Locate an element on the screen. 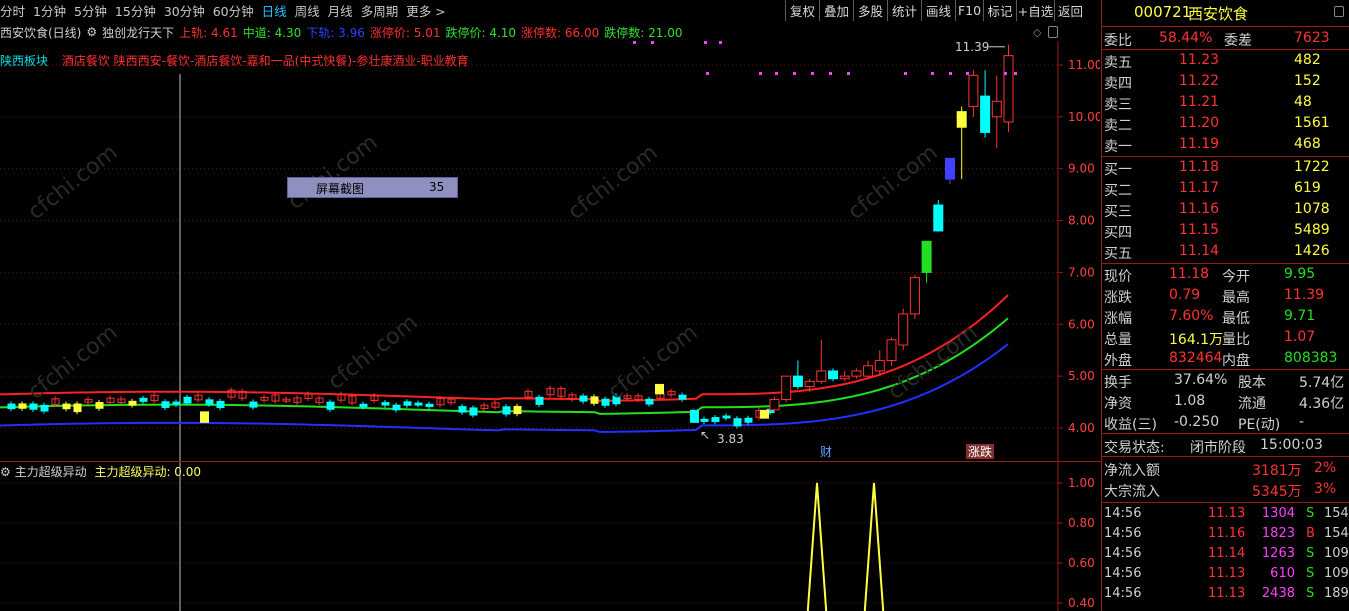  y-tick-label: 6.00 is located at coordinates (1081, 324).